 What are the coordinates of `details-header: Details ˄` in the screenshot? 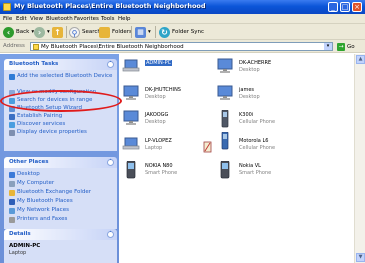 It's located at (60, 234).